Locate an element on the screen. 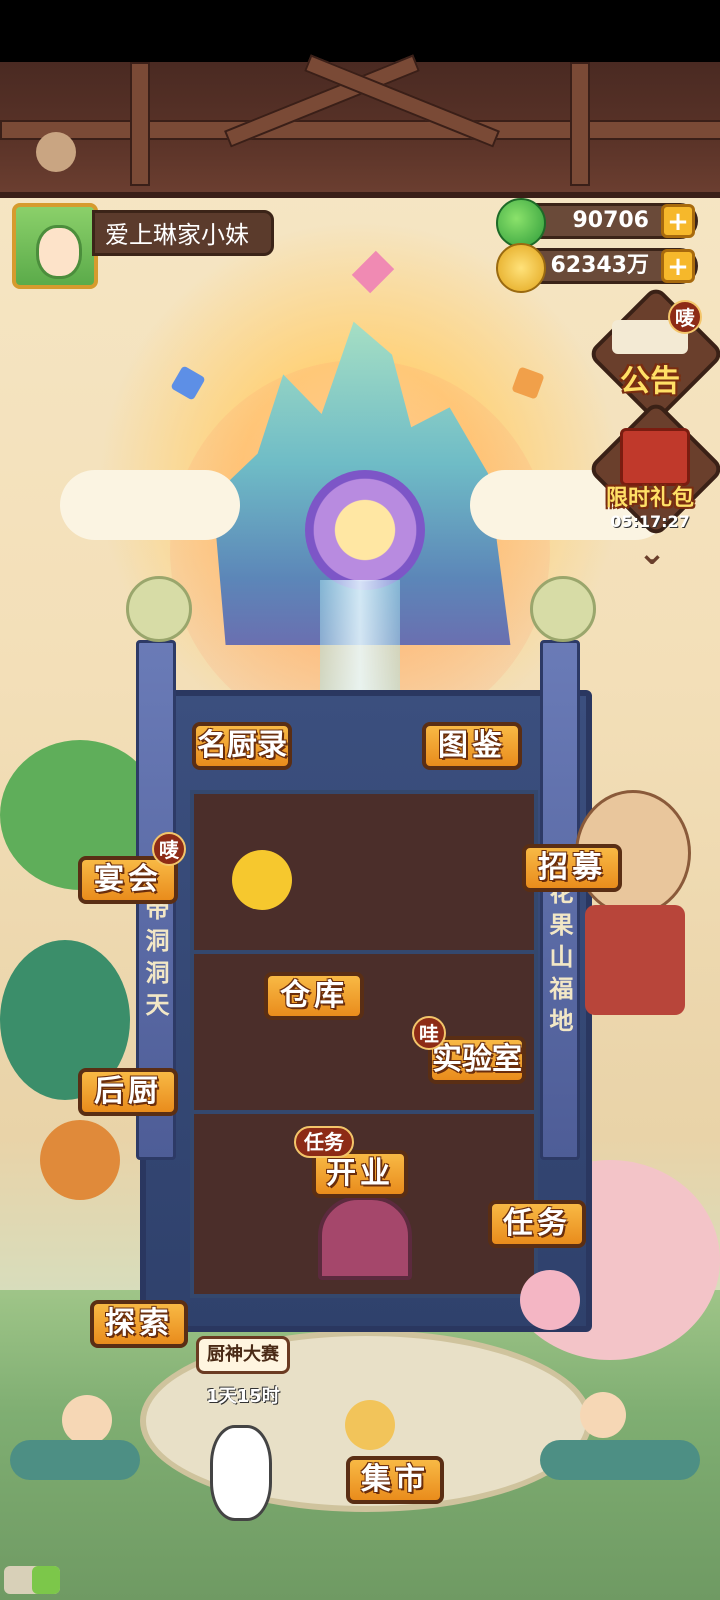  tasks-button: 任务 is located at coordinates (537, 1224).